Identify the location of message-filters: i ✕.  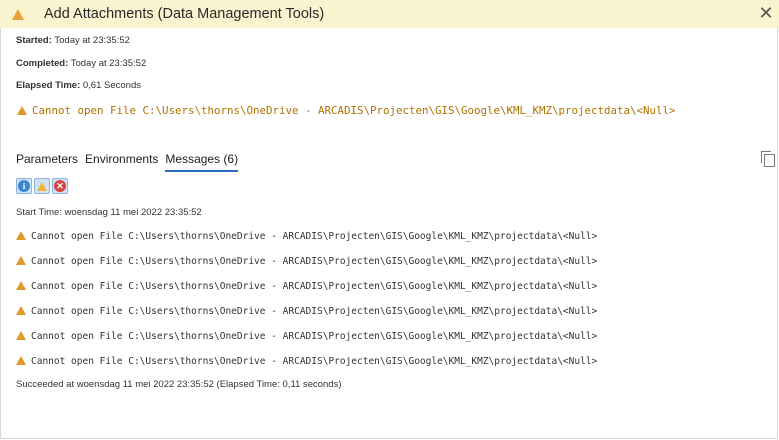
(42, 186).